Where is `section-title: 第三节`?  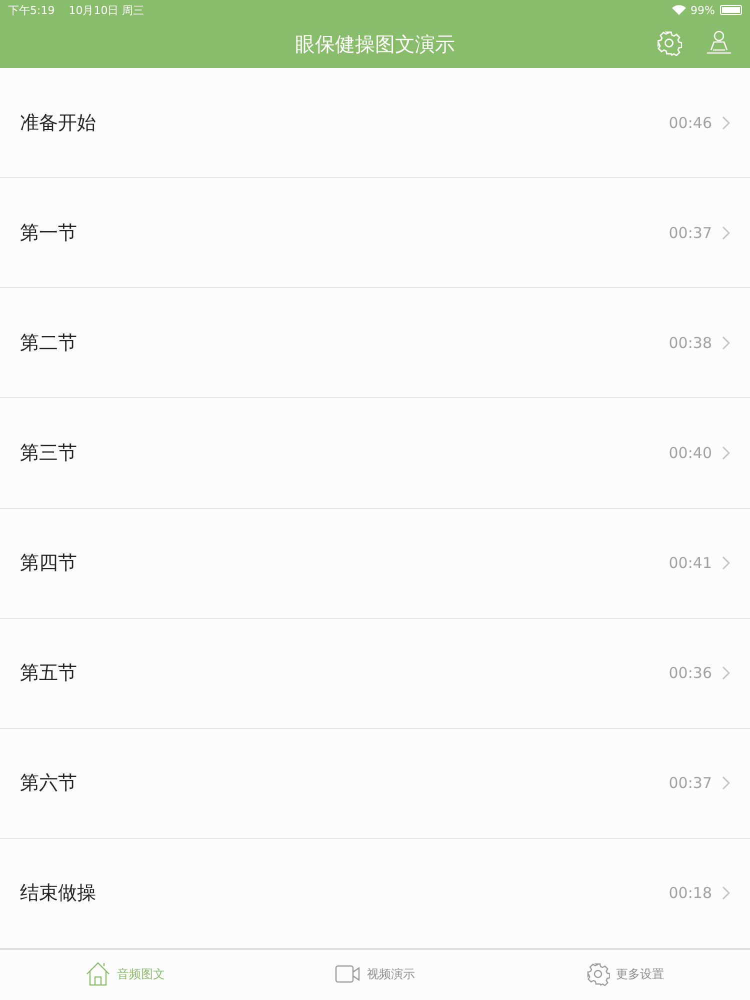 section-title: 第三节 is located at coordinates (49, 453).